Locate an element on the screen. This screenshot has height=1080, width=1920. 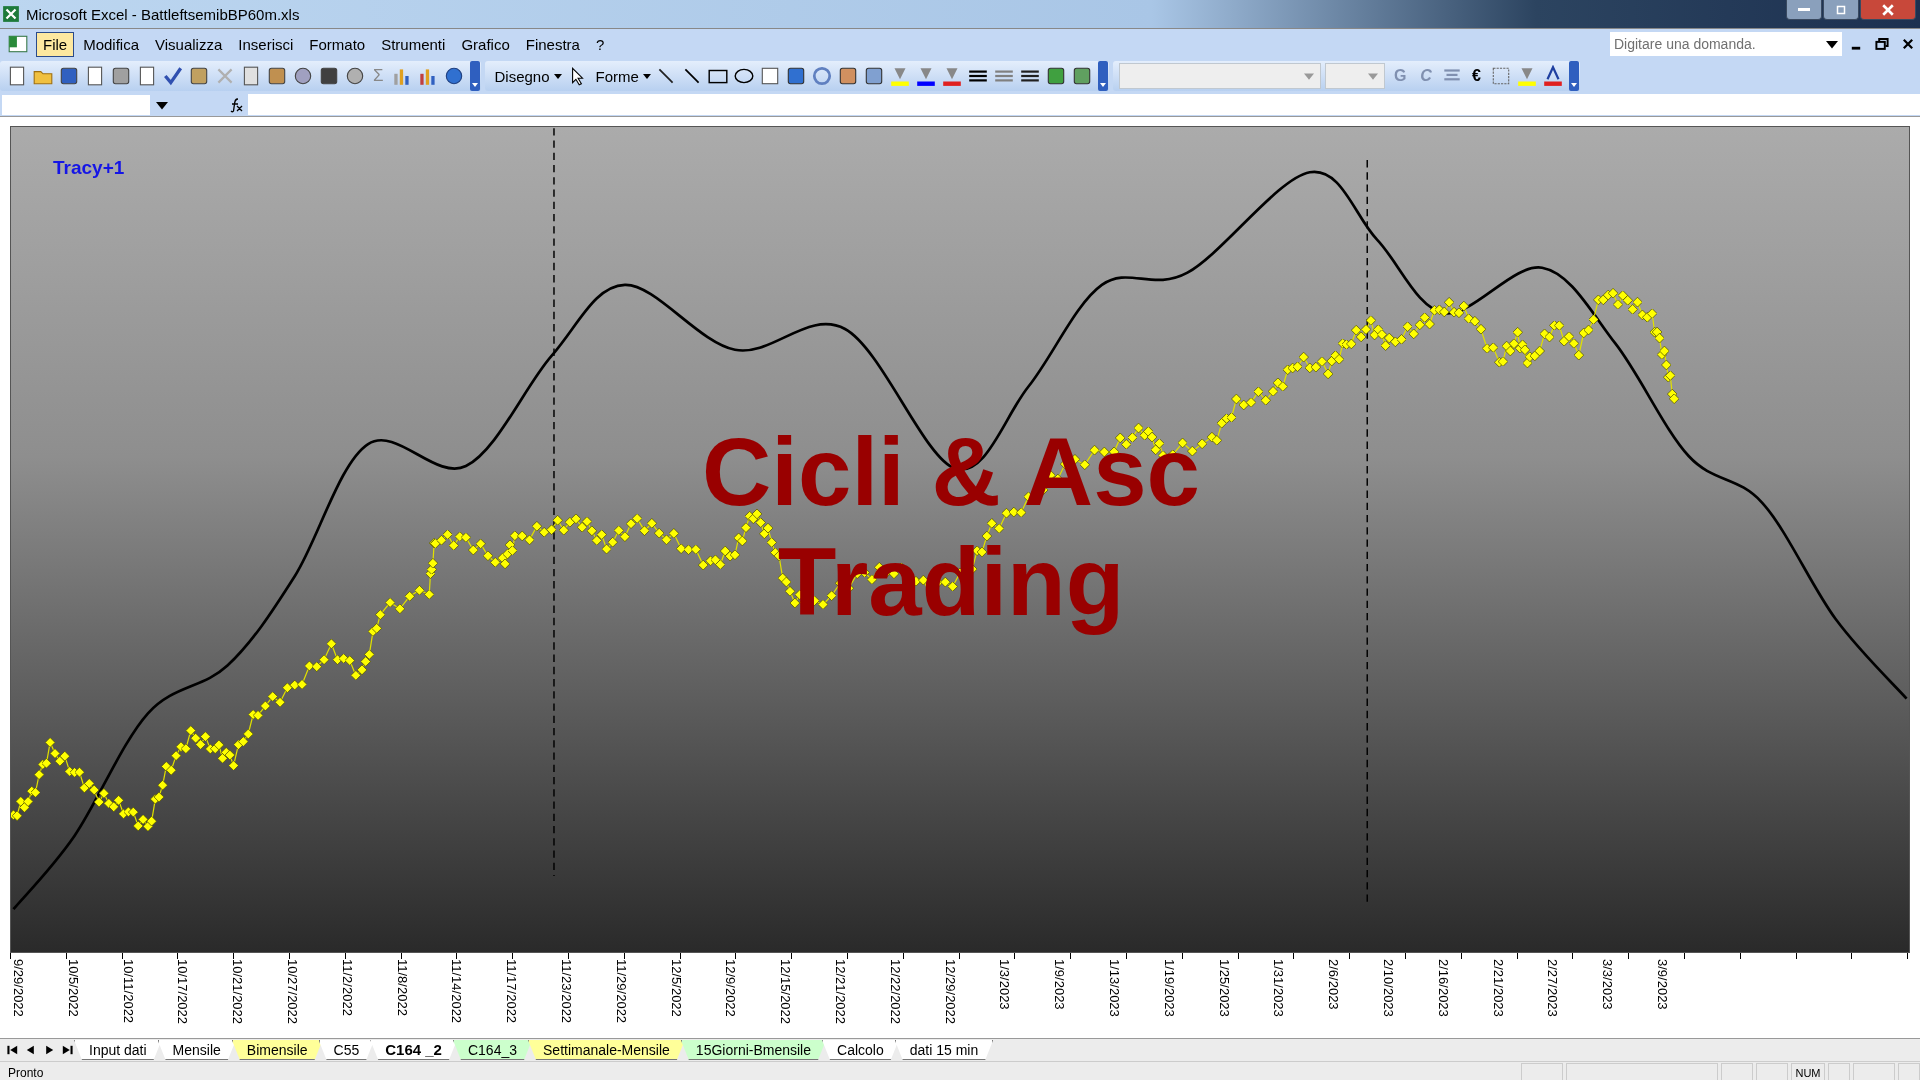
minimize-button is located at coordinates (1804, 10).